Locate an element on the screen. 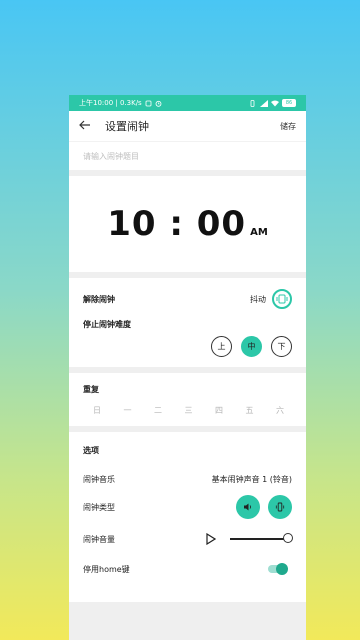 This screenshot has height=640, width=360. status-time: 上午10:00 | 0.3K/s is located at coordinates (110, 103).